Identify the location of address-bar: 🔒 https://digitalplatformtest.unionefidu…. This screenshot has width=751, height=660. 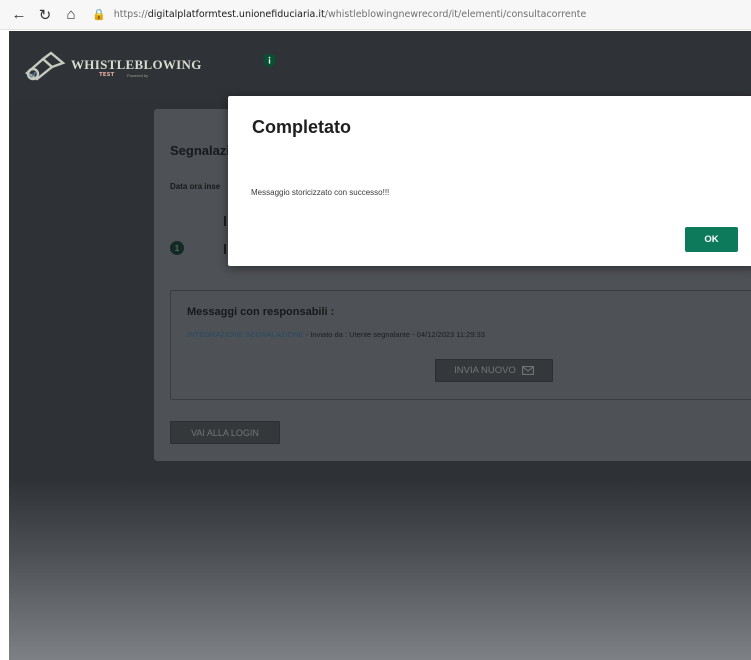
(339, 15).